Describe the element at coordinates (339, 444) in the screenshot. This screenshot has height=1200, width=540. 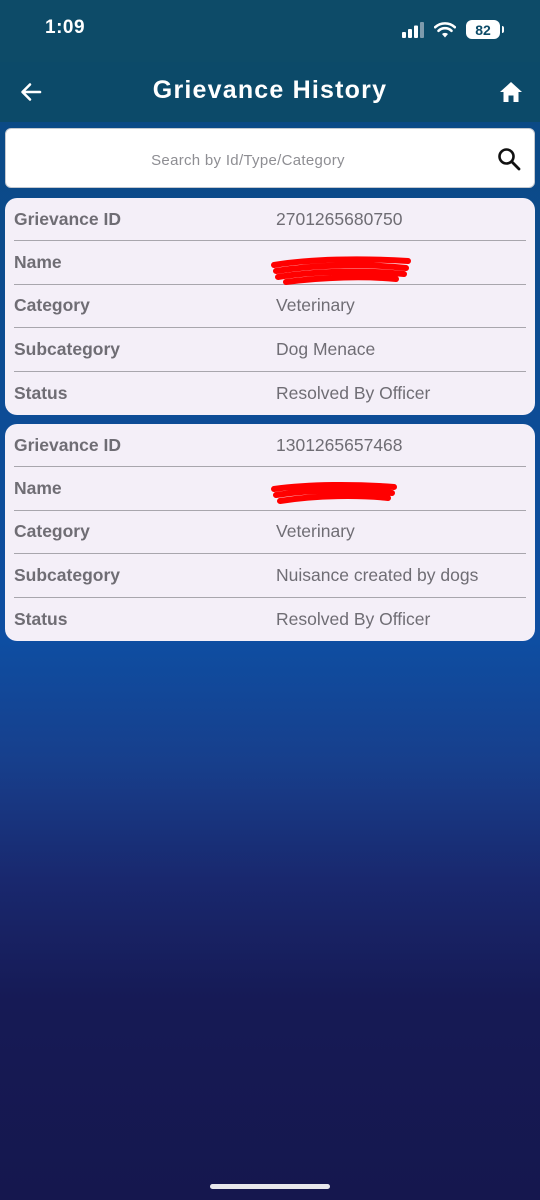
I see `grievance-id-value: 1301265657468` at that location.